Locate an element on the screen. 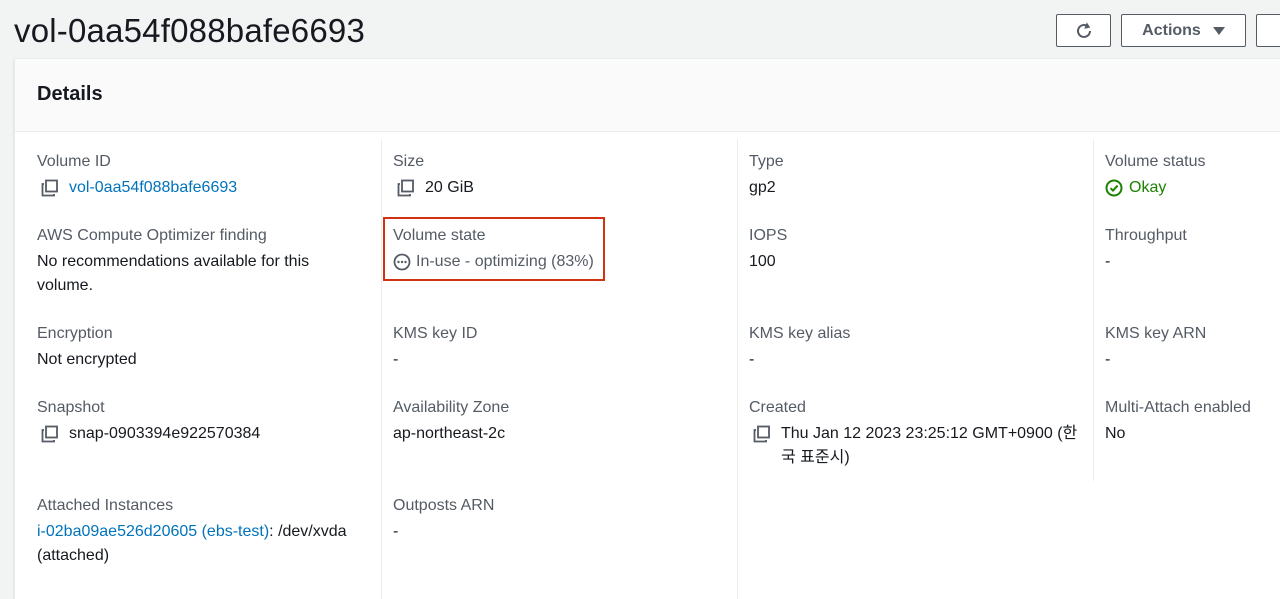 Image resolution: width=1280 pixels, height=599 pixels. field-type: Type gp2 is located at coordinates (899, 175).